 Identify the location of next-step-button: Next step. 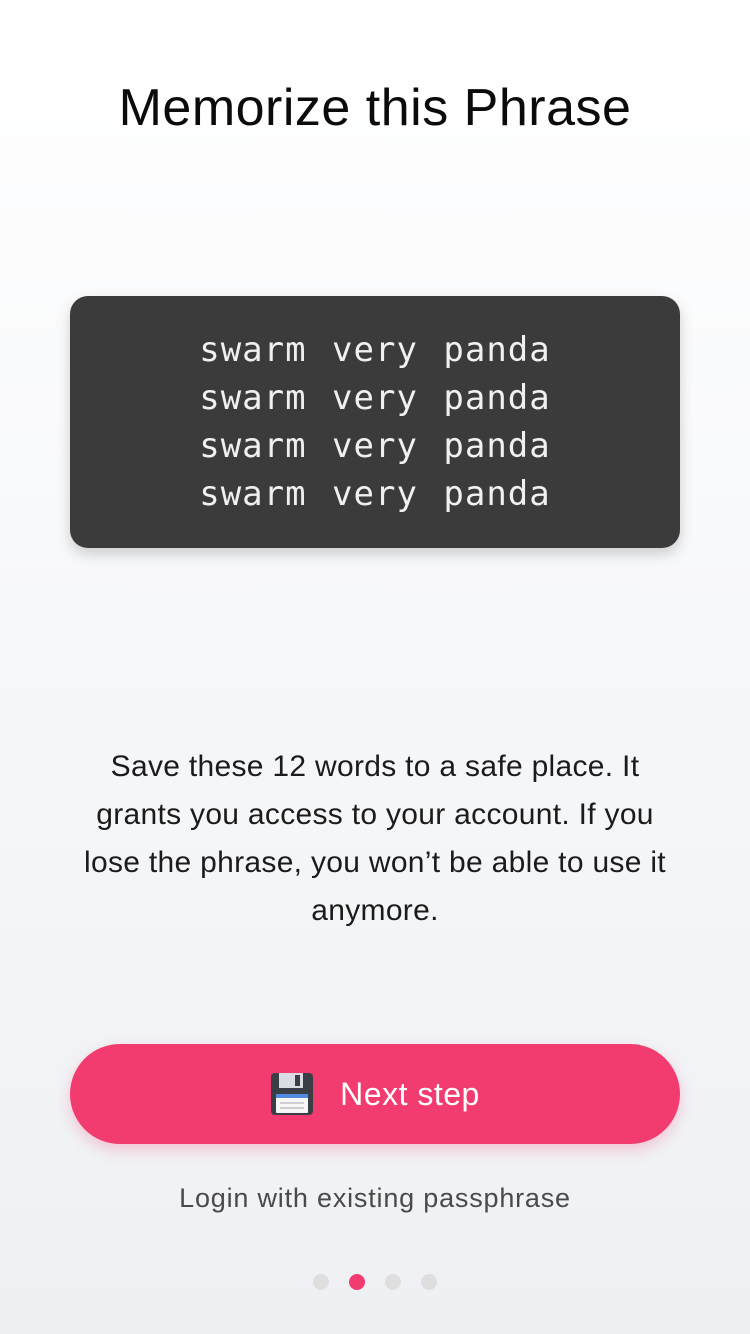
(375, 1094).